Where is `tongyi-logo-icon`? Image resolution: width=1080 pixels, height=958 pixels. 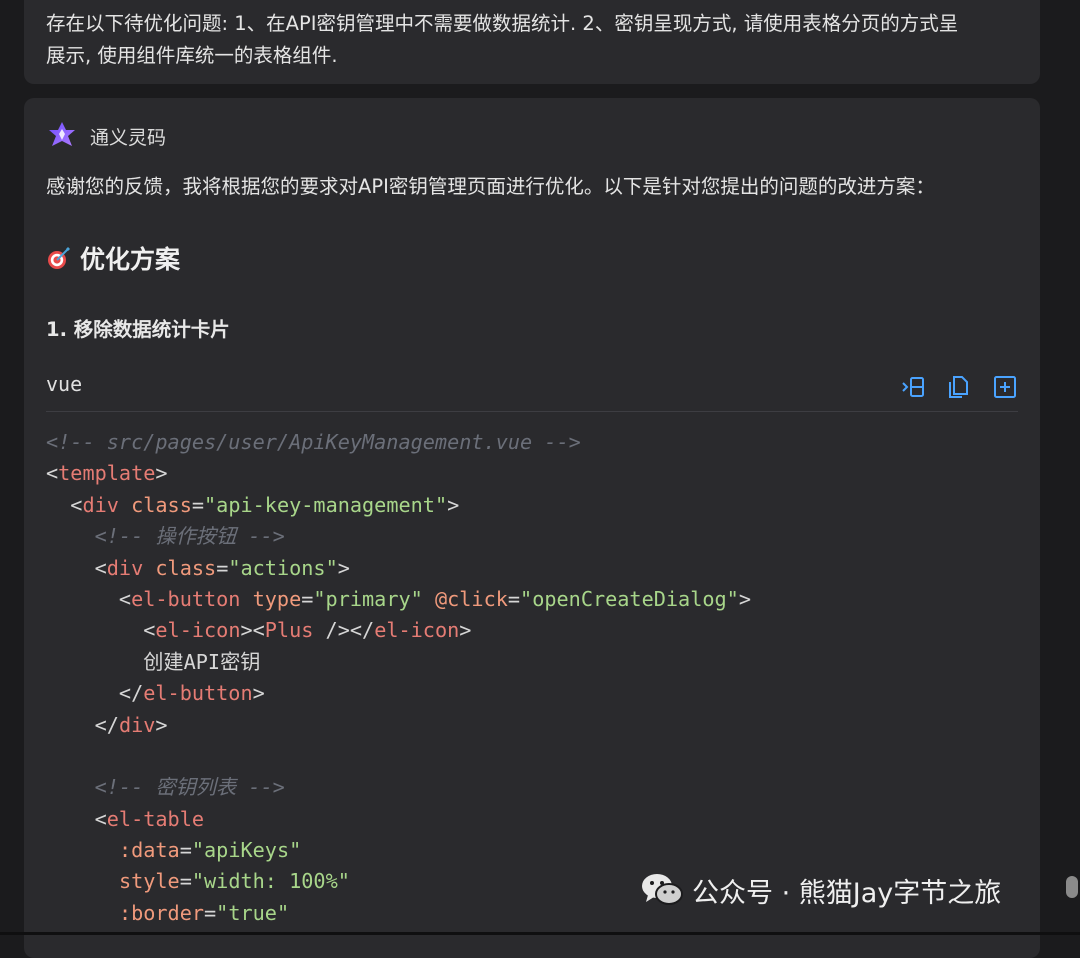 tongyi-logo-icon is located at coordinates (62, 134).